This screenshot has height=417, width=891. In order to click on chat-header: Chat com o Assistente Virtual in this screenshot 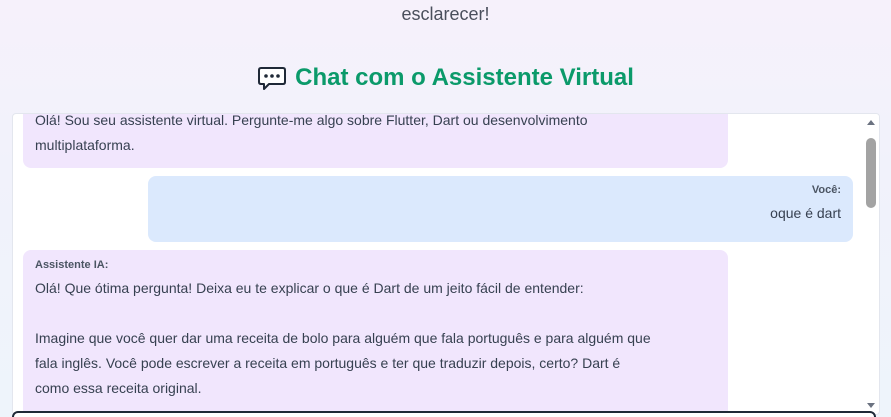, I will do `click(445, 78)`.